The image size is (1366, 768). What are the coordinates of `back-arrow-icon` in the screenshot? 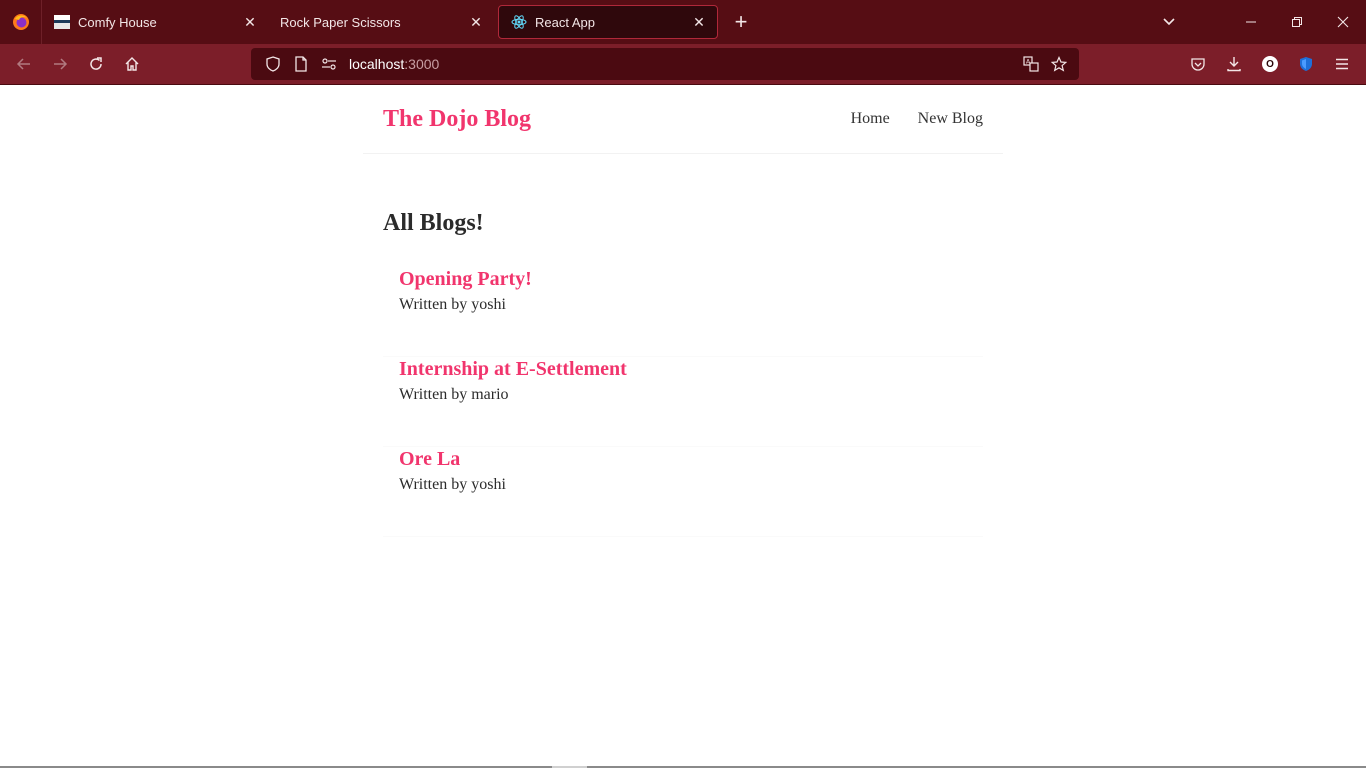 It's located at (24, 64).